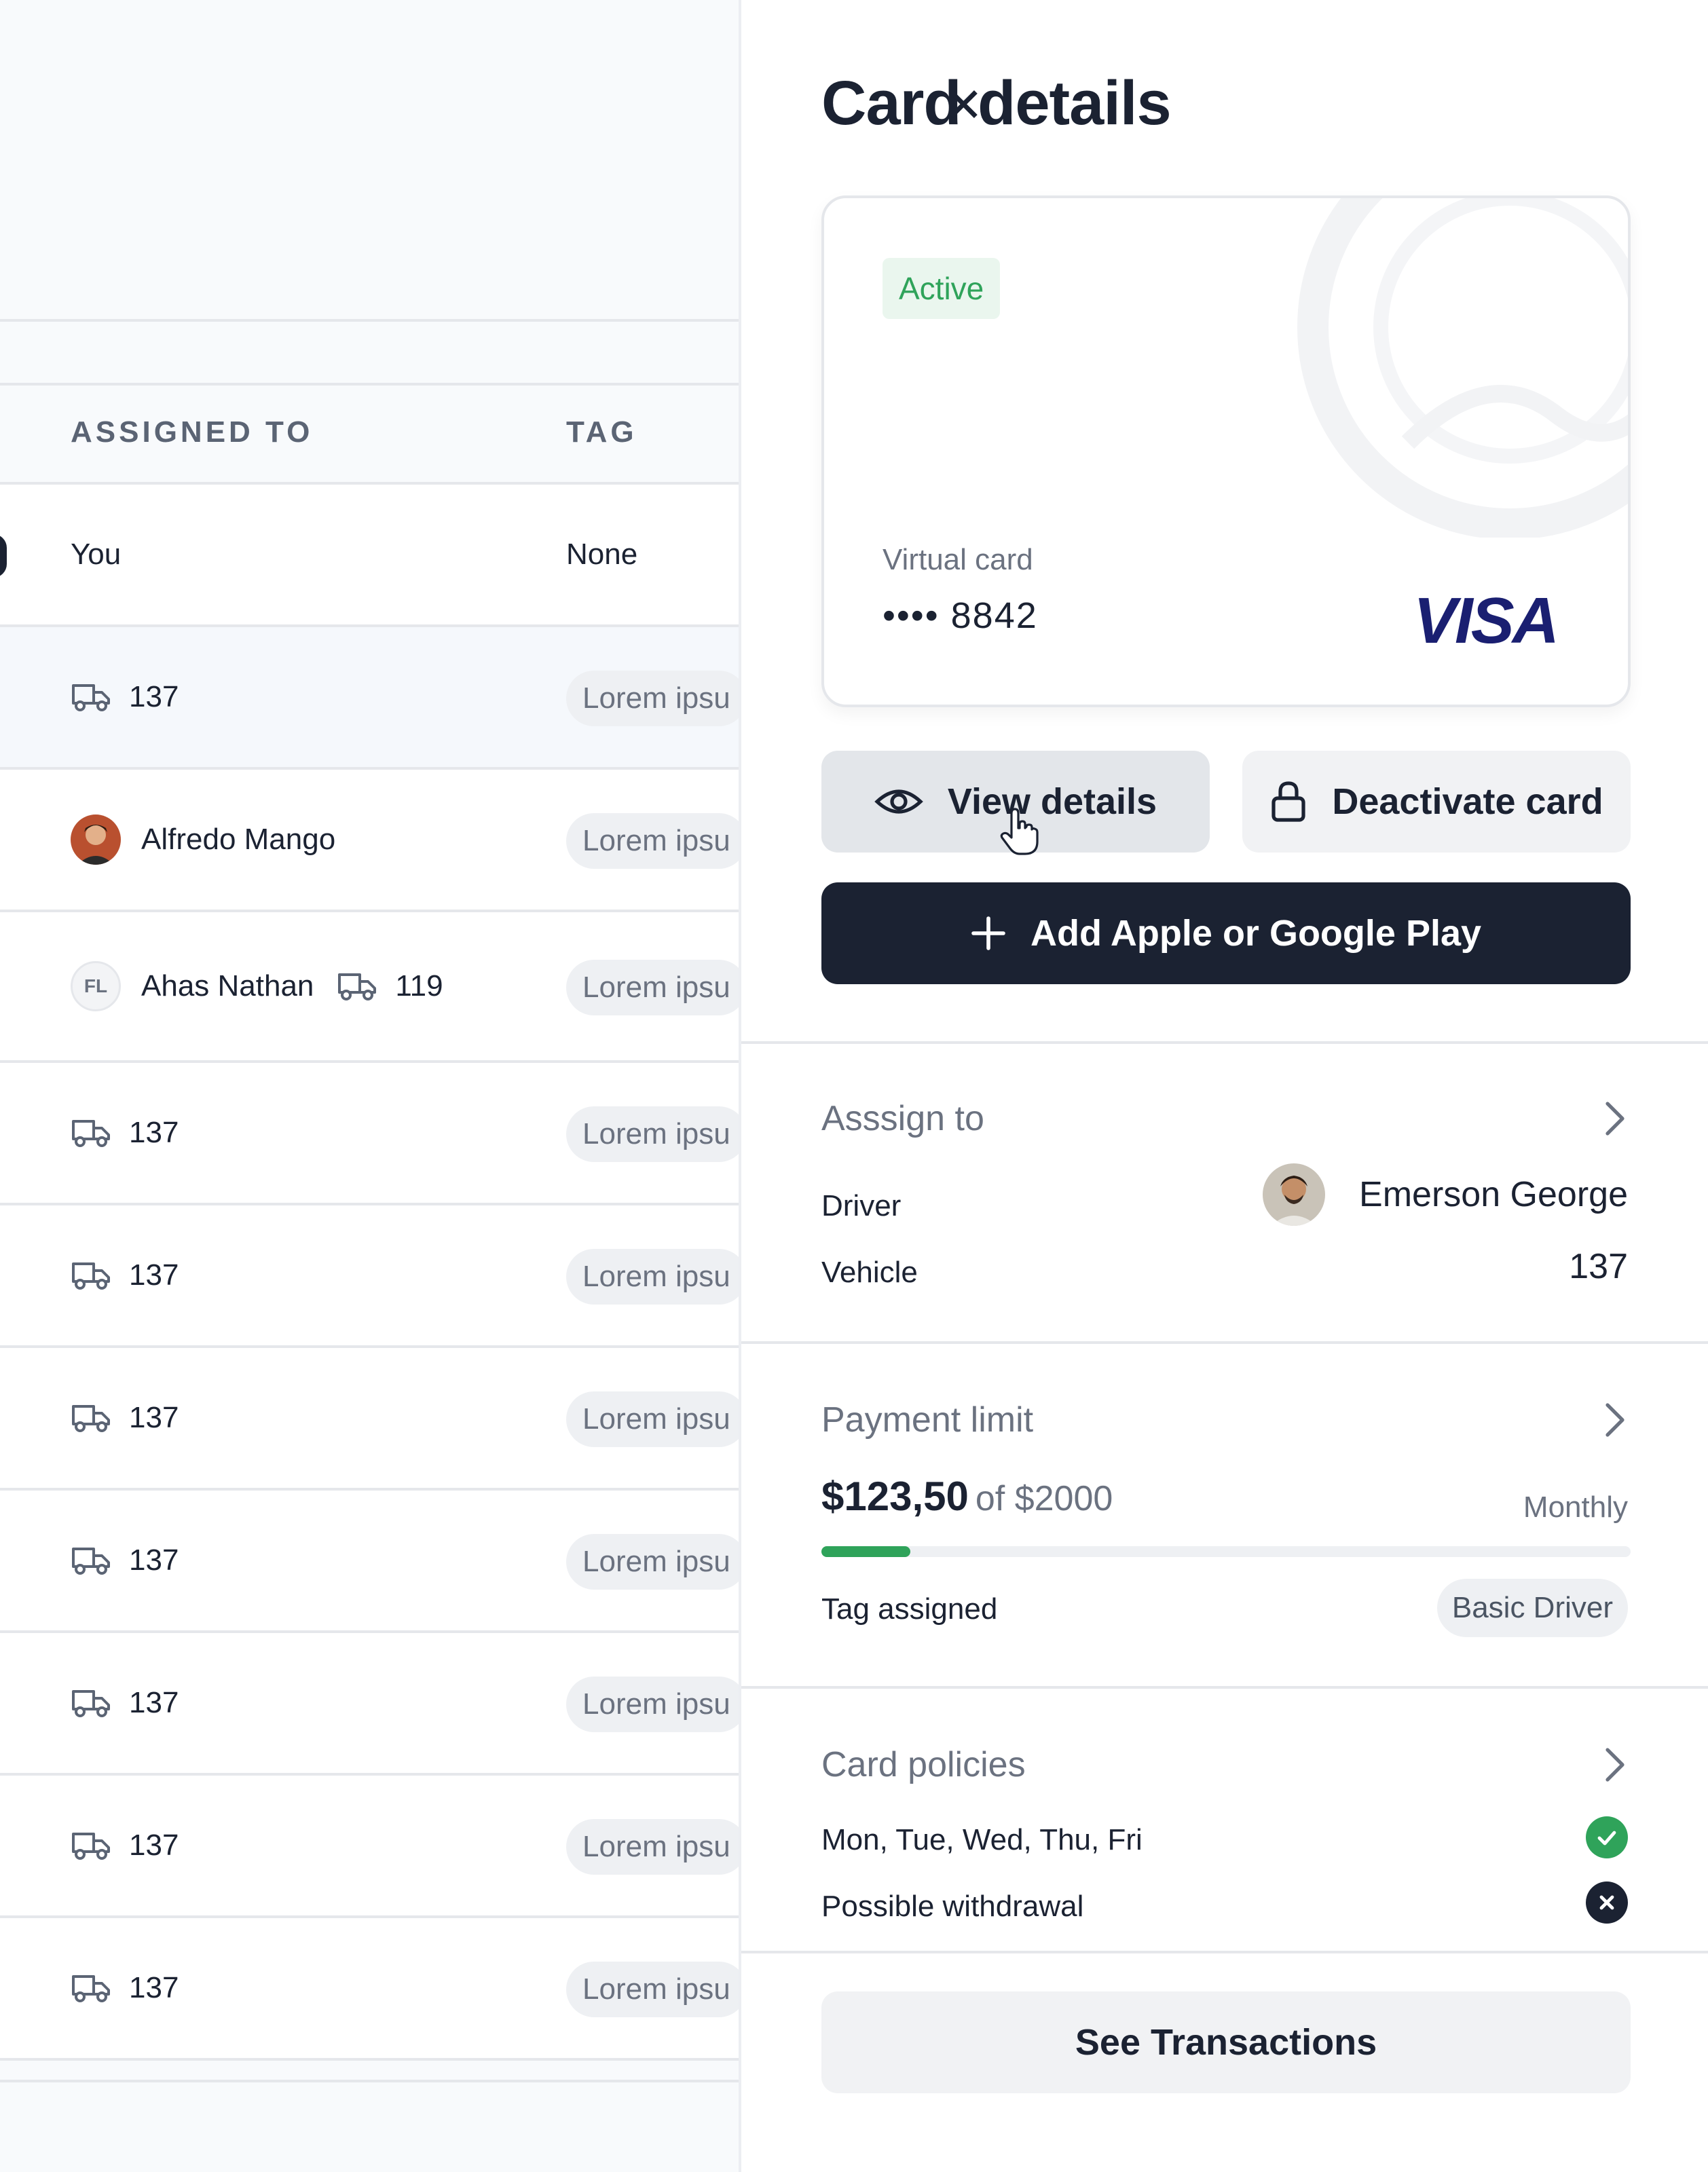 Image resolution: width=1708 pixels, height=2172 pixels. What do you see at coordinates (1226, 2042) in the screenshot?
I see `see-transactions-button: See Transactions` at bounding box center [1226, 2042].